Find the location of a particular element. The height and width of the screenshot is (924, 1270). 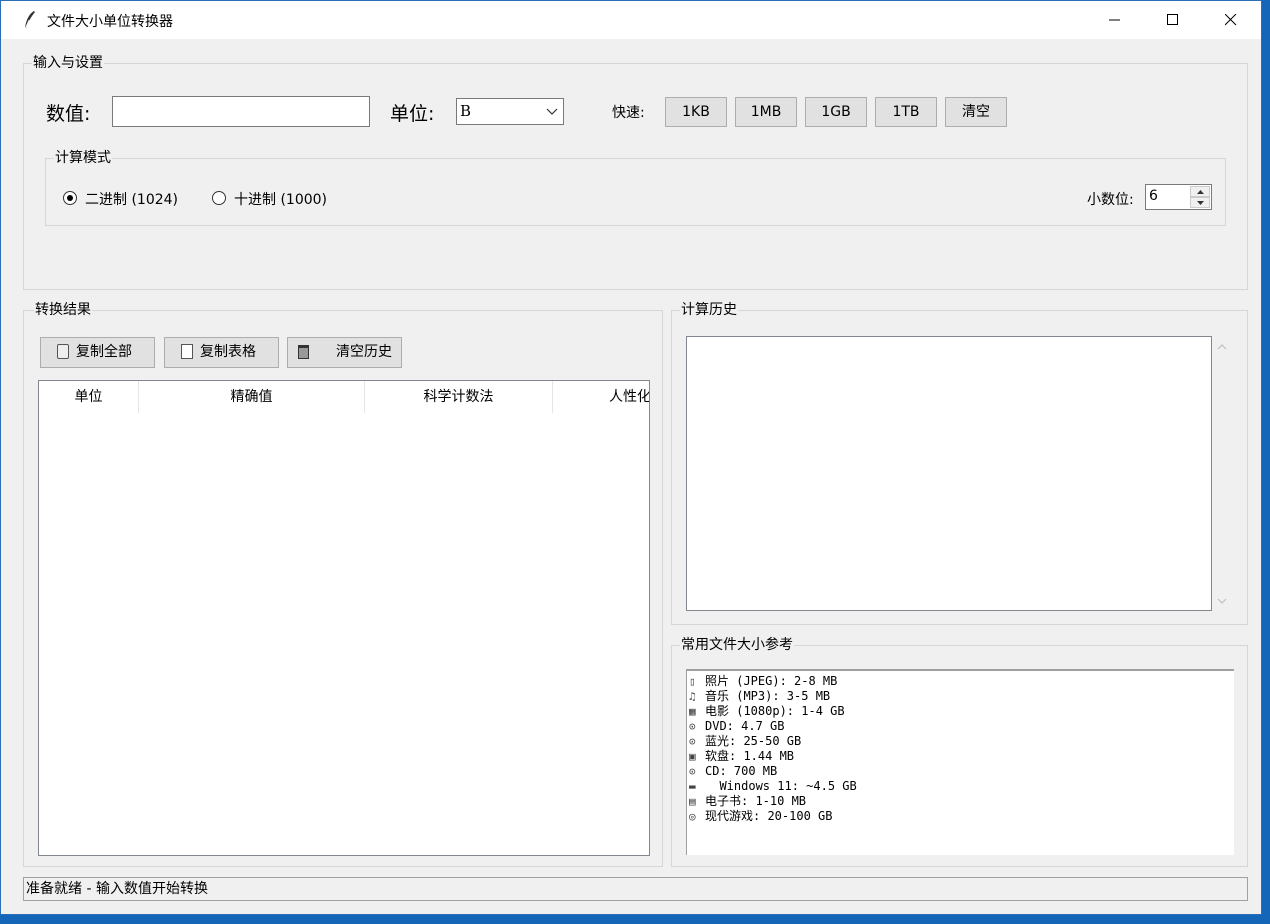

unit-select: B is located at coordinates (510, 111).